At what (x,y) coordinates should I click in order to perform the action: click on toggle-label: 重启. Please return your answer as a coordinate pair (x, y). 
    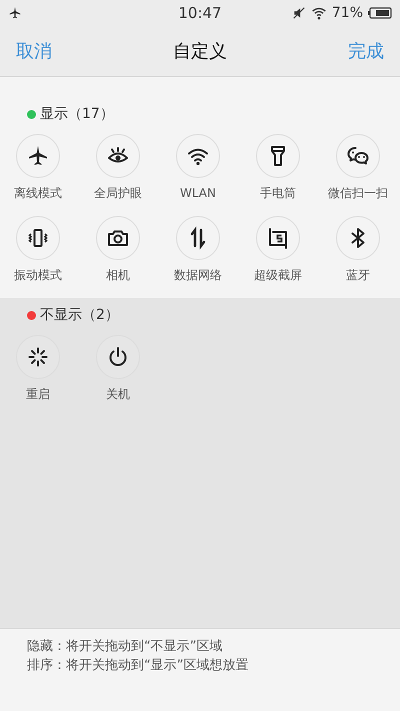
    Looking at the image, I should click on (38, 394).